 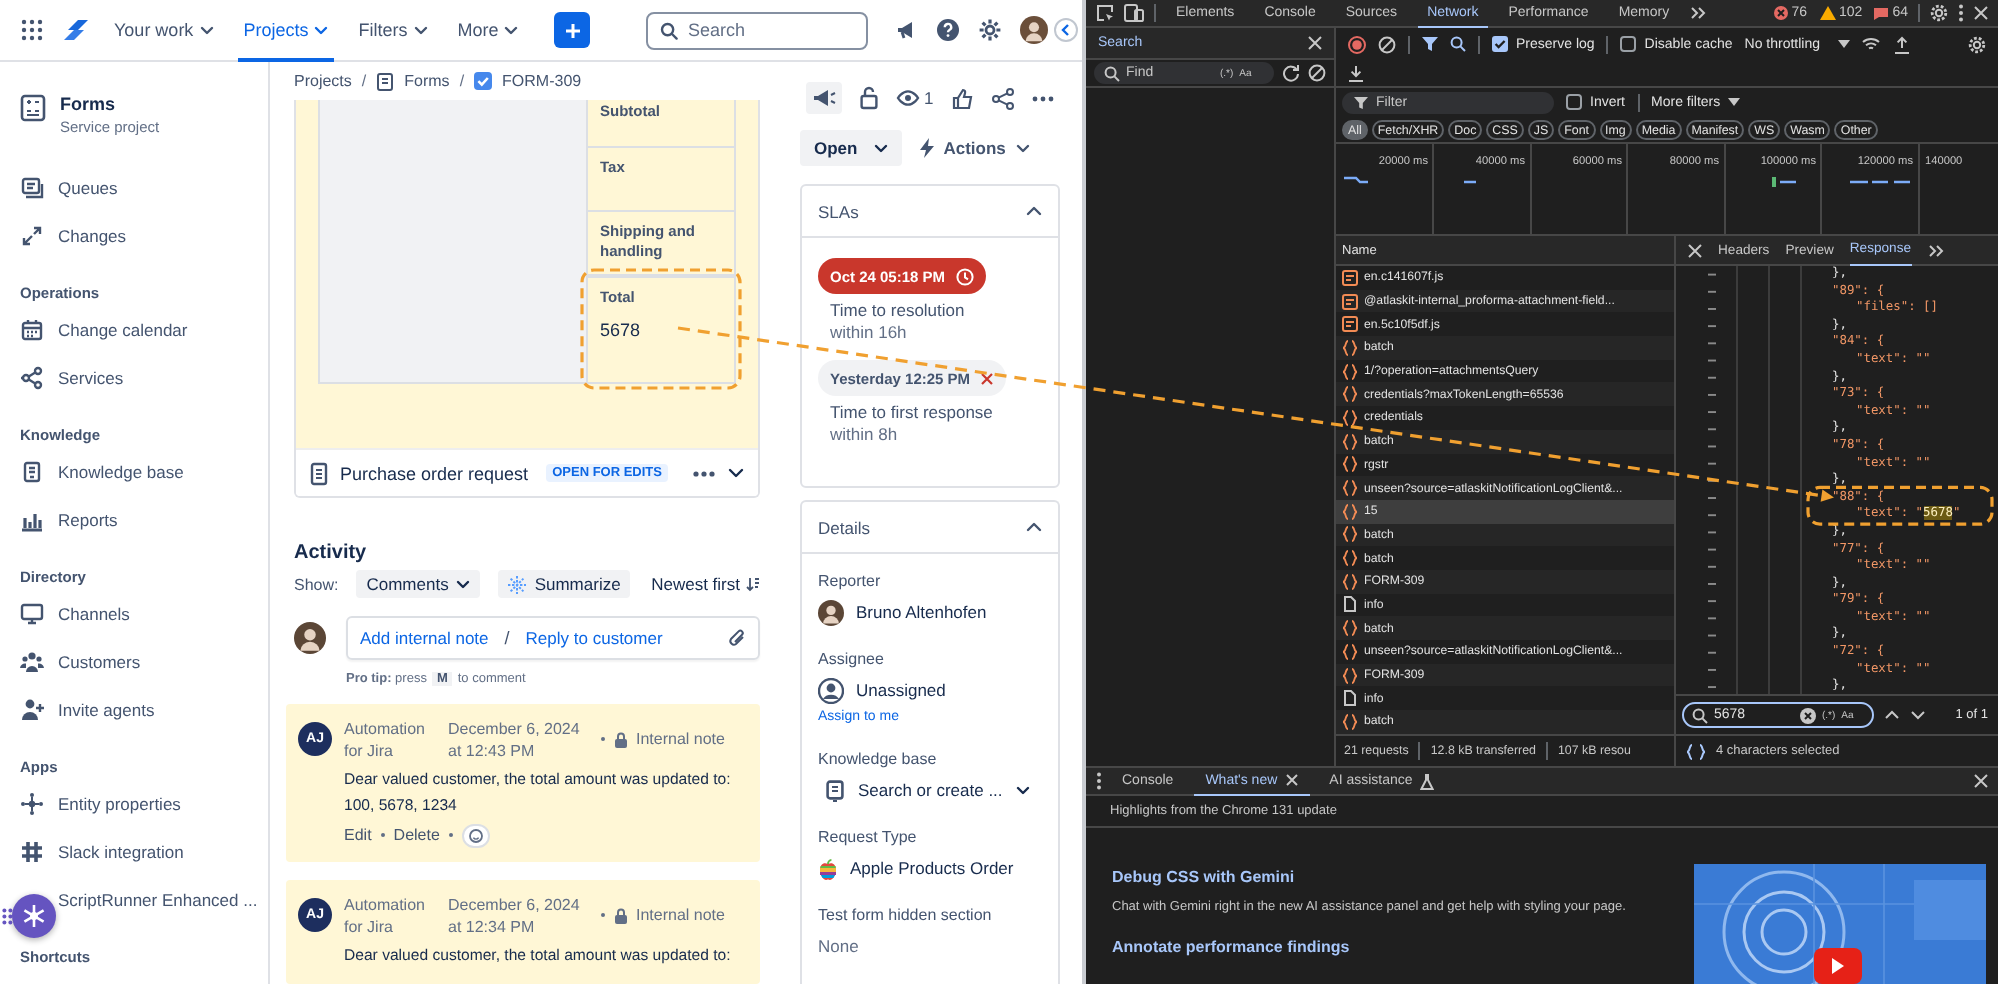 I want to click on thumbs-up-icon, so click(x=962, y=98).